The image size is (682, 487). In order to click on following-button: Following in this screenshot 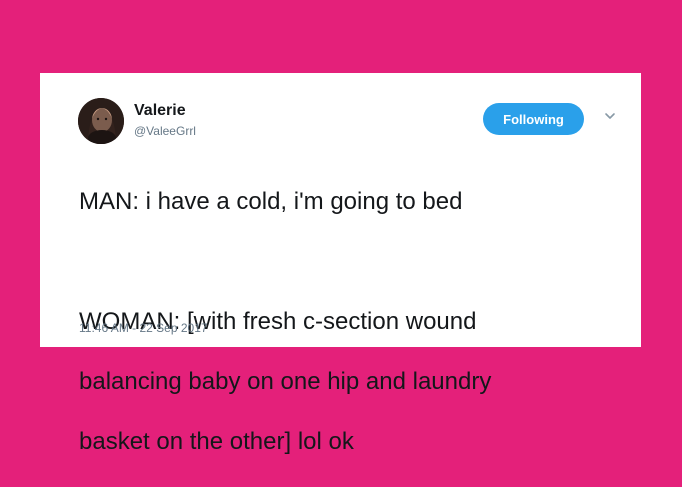, I will do `click(533, 119)`.